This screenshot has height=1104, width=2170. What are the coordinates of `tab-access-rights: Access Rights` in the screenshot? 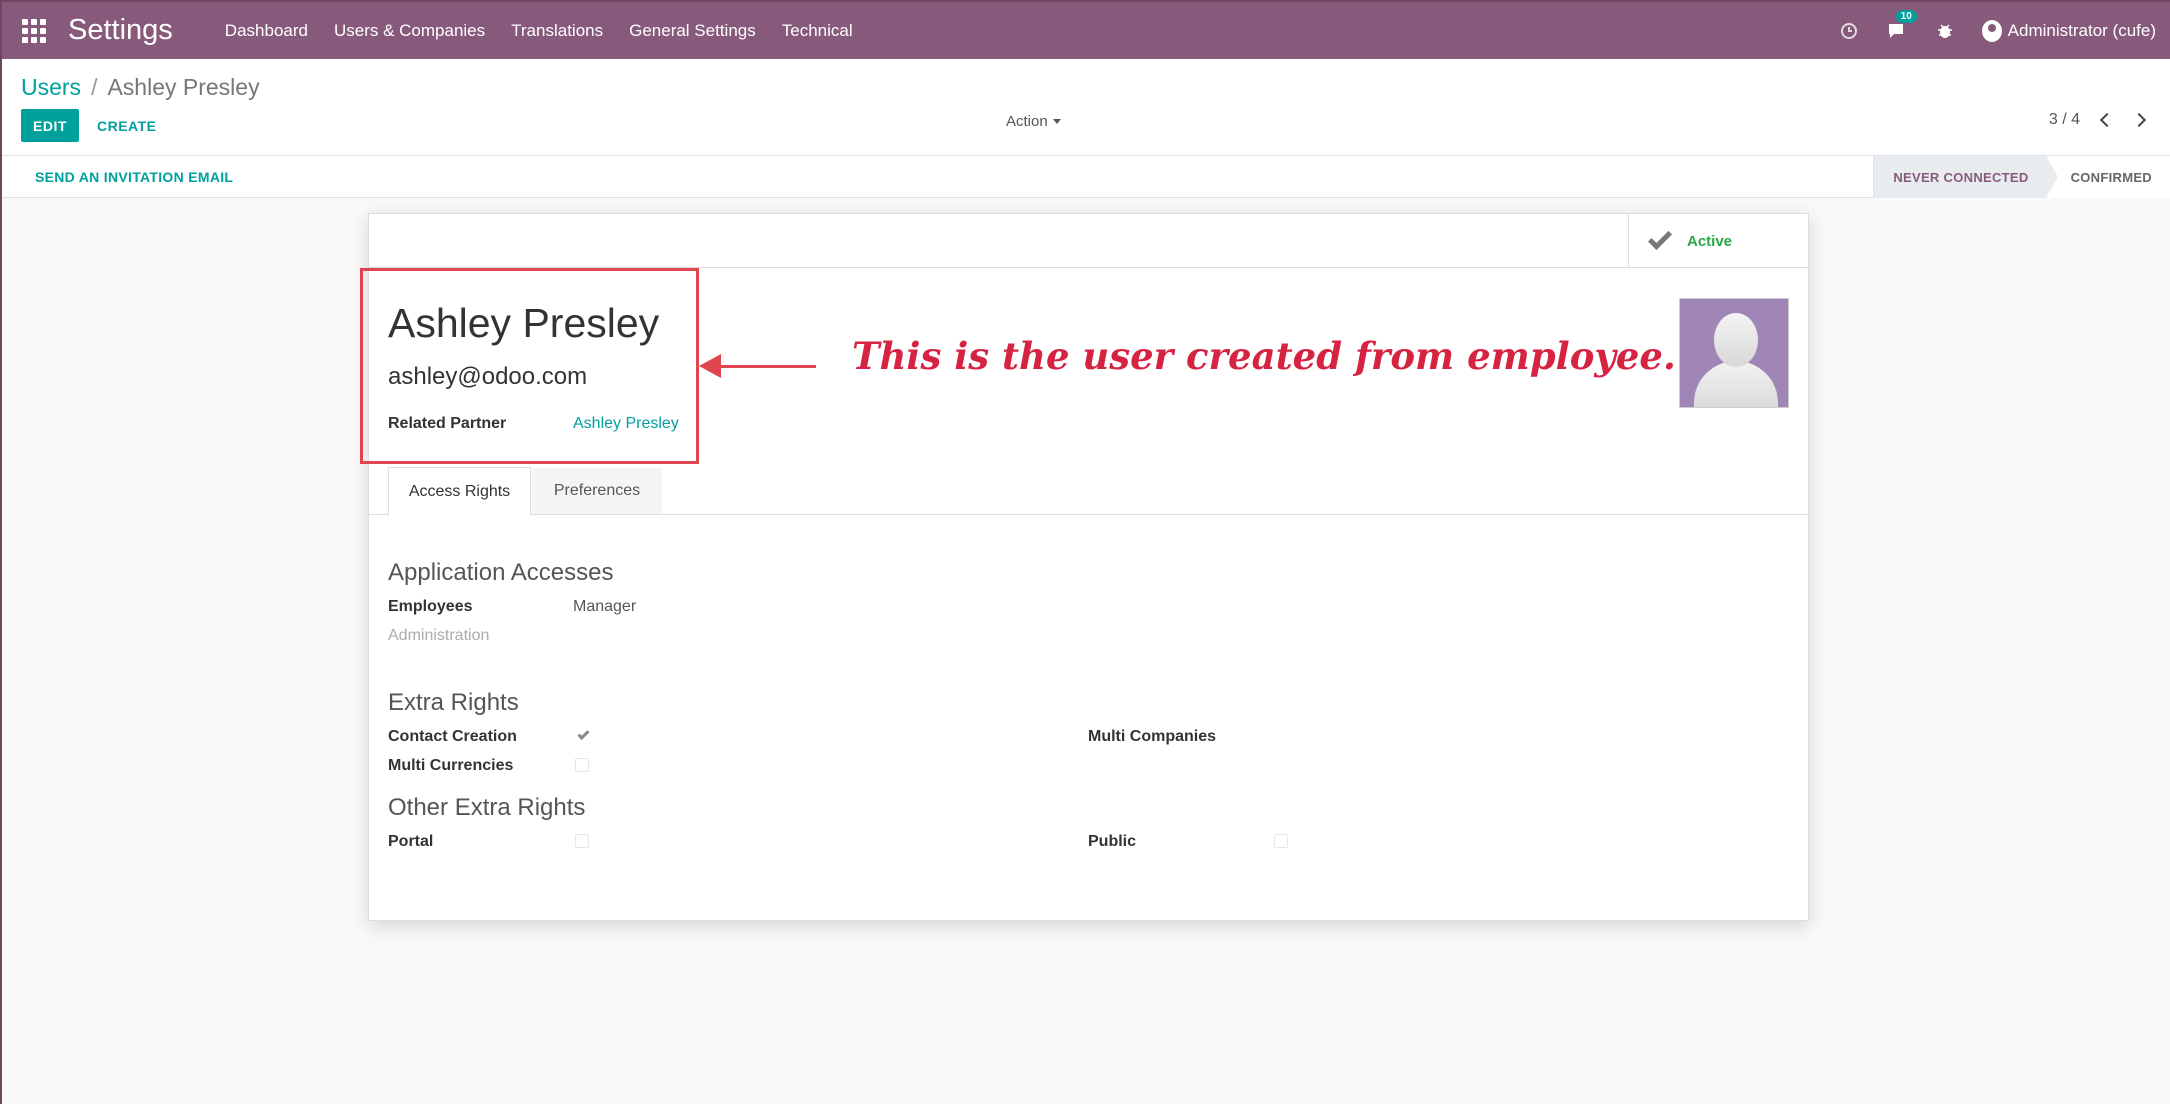 It's located at (459, 491).